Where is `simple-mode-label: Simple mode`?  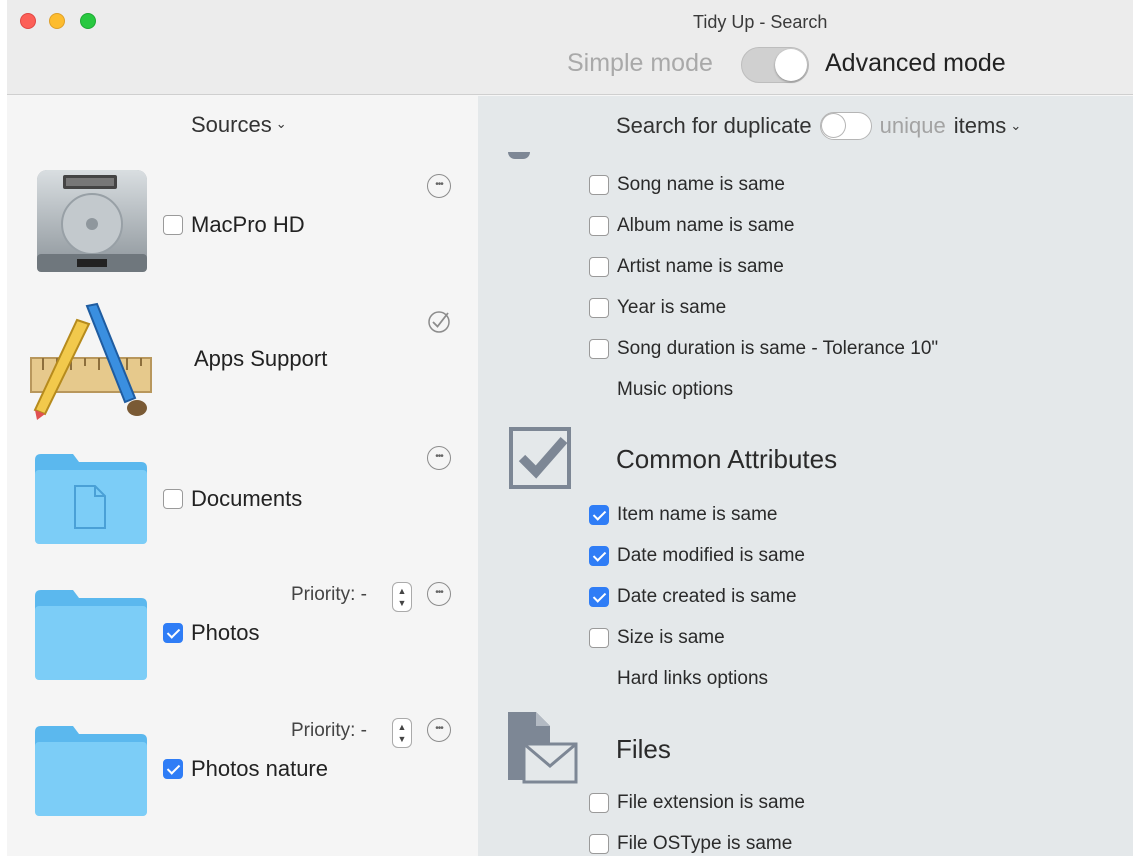
simple-mode-label: Simple mode is located at coordinates (640, 63).